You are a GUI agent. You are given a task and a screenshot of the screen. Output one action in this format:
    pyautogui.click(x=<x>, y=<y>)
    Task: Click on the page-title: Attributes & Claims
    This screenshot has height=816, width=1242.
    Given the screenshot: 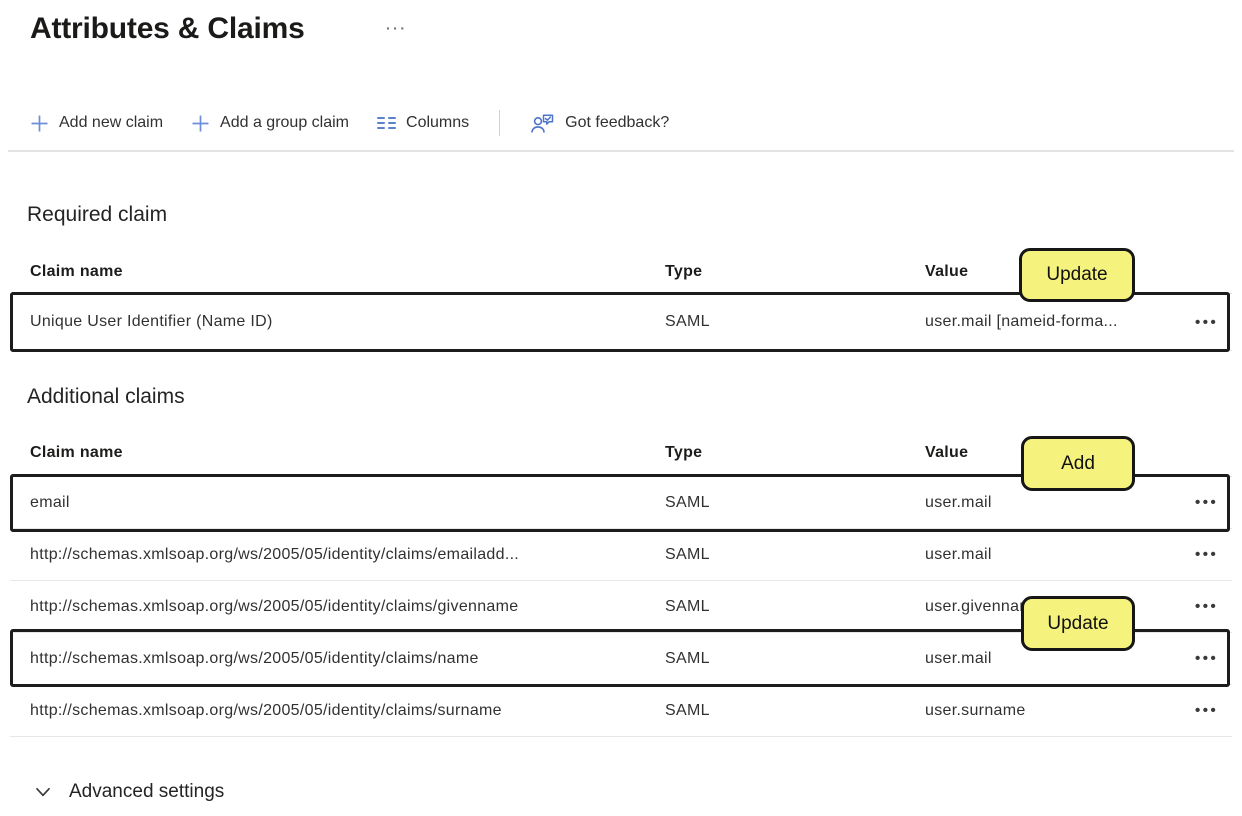 What is the action you would take?
    pyautogui.click(x=167, y=28)
    